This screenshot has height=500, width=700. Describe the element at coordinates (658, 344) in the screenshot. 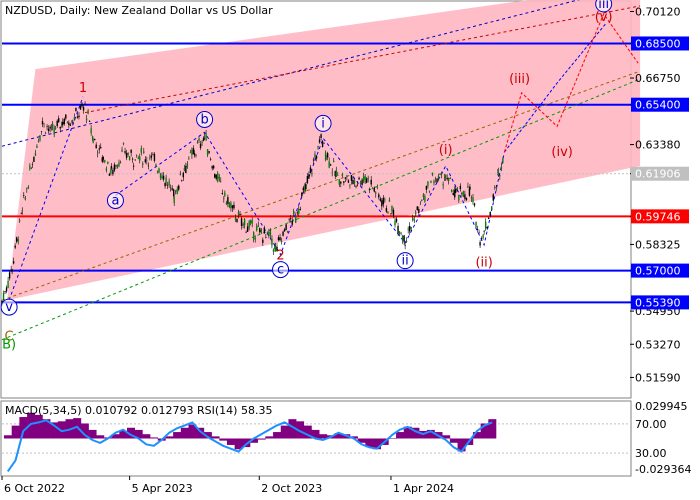

I see `y-tick-label: 0.53270` at that location.